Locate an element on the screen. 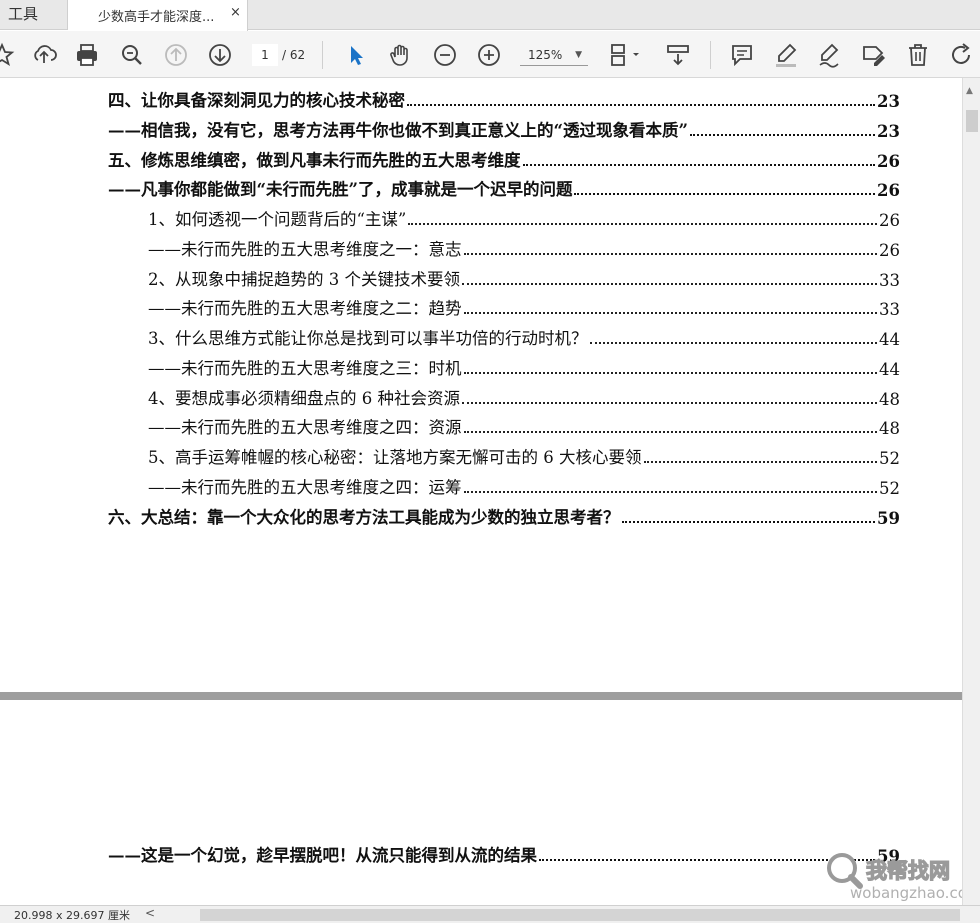 The width and height of the screenshot is (980, 923). page-layout-icon is located at coordinates (624, 55).